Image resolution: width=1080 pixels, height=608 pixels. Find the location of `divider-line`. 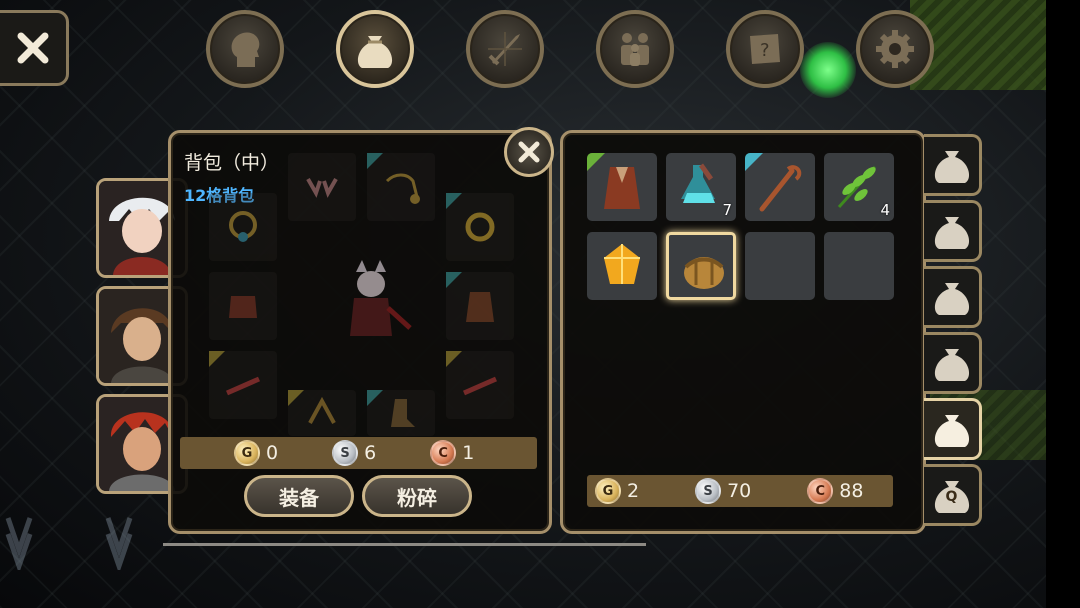

divider-line is located at coordinates (404, 544).